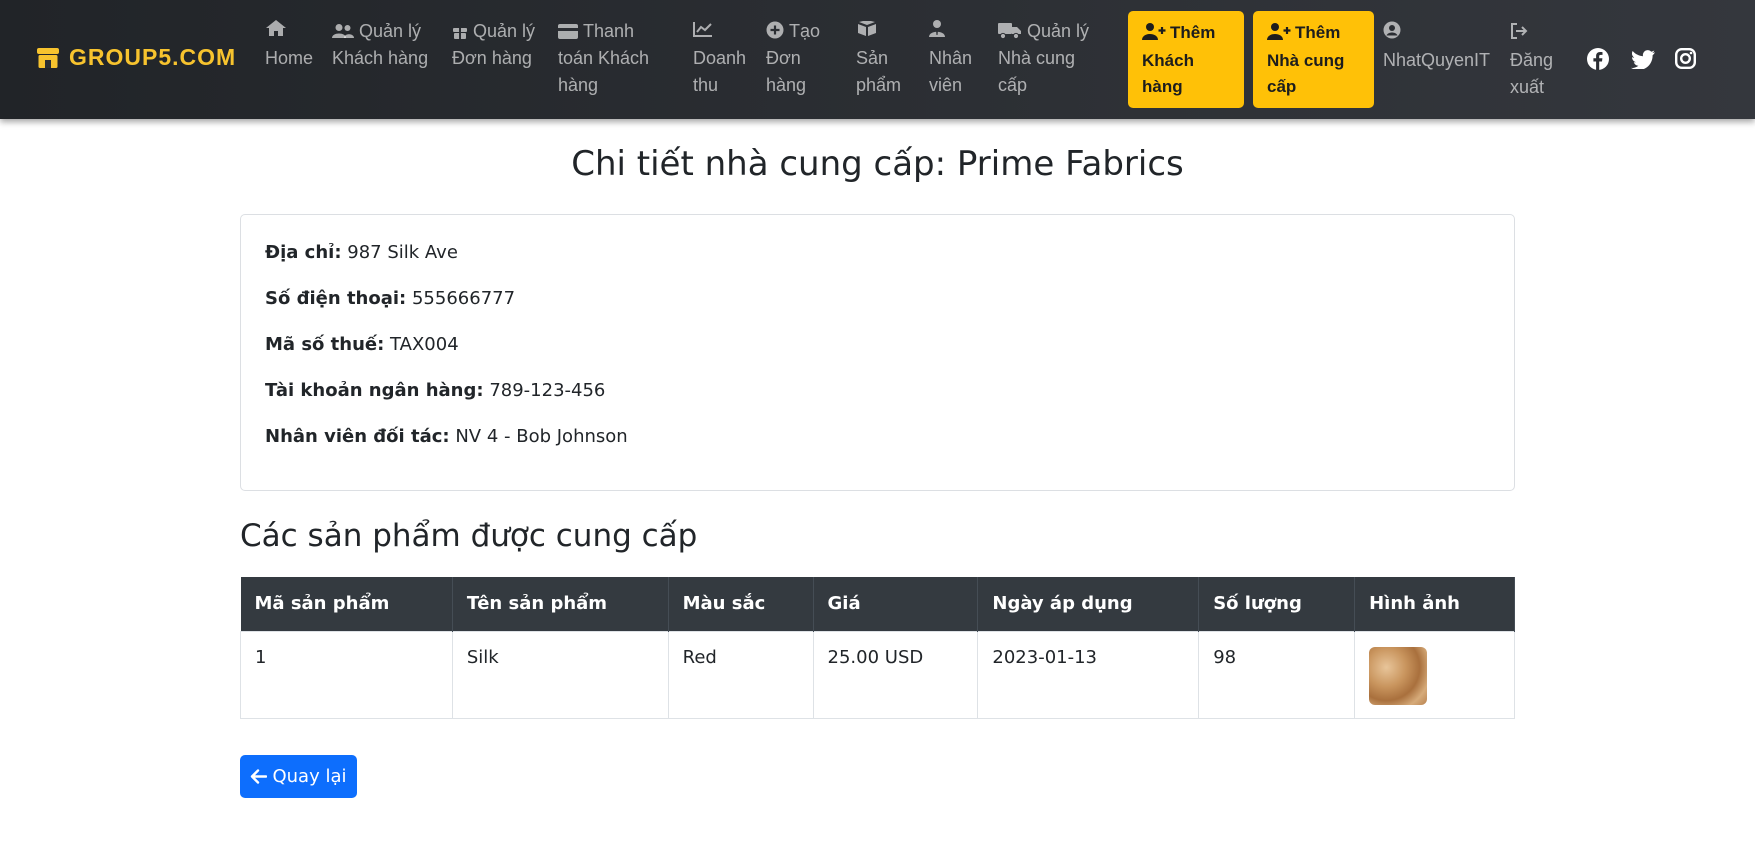 The height and width of the screenshot is (848, 1755). What do you see at coordinates (706, 85) in the screenshot?
I see `nav-revenue-line2: thu` at bounding box center [706, 85].